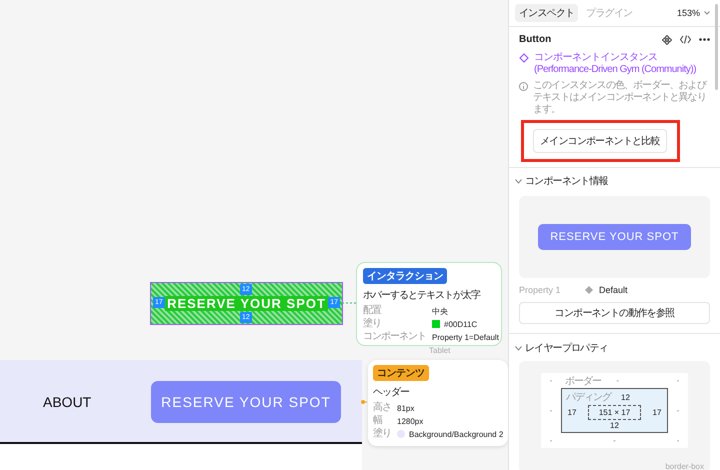 Image resolution: width=720 pixels, height=470 pixels. Describe the element at coordinates (667, 39) in the screenshot. I see `component-icon` at that location.